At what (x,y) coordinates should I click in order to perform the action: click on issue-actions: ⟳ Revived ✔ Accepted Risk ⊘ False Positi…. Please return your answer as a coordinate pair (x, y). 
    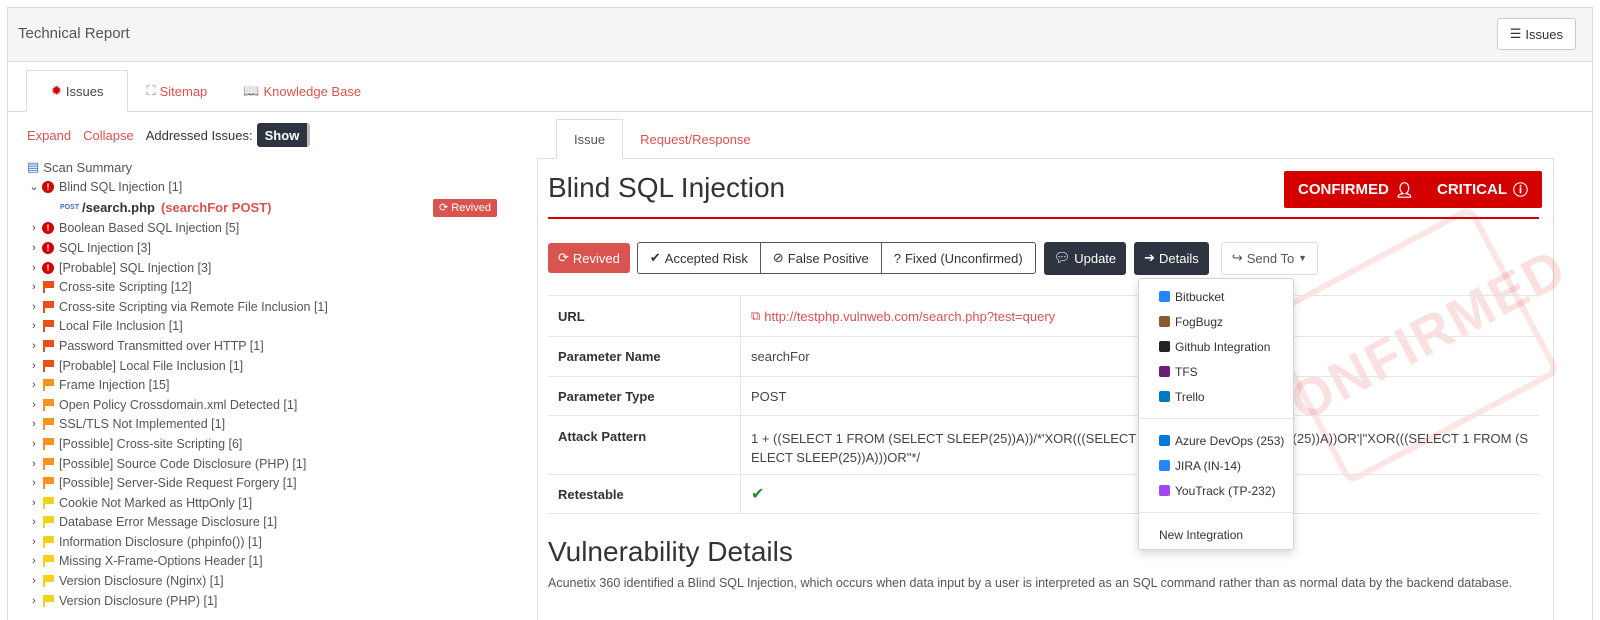
    Looking at the image, I should click on (933, 258).